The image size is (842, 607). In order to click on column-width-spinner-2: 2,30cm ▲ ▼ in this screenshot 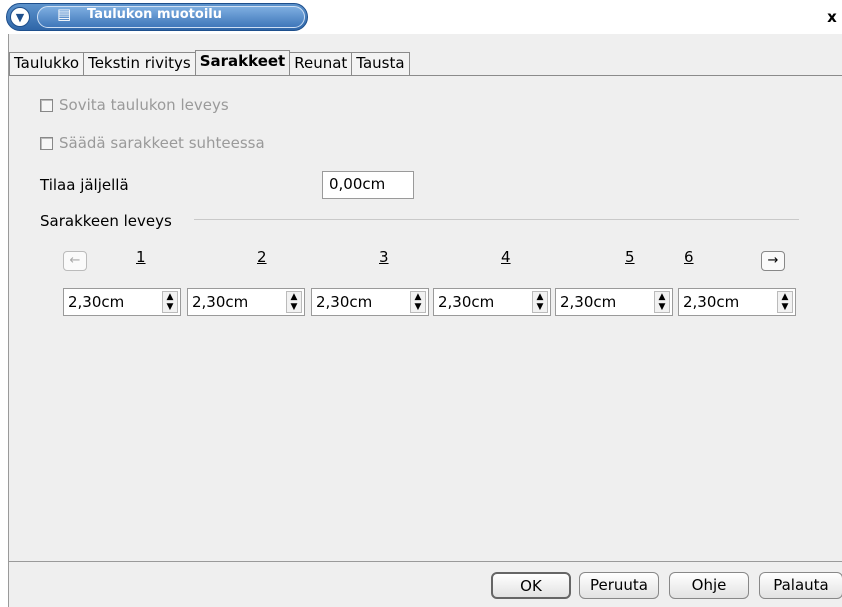, I will do `click(246, 302)`.